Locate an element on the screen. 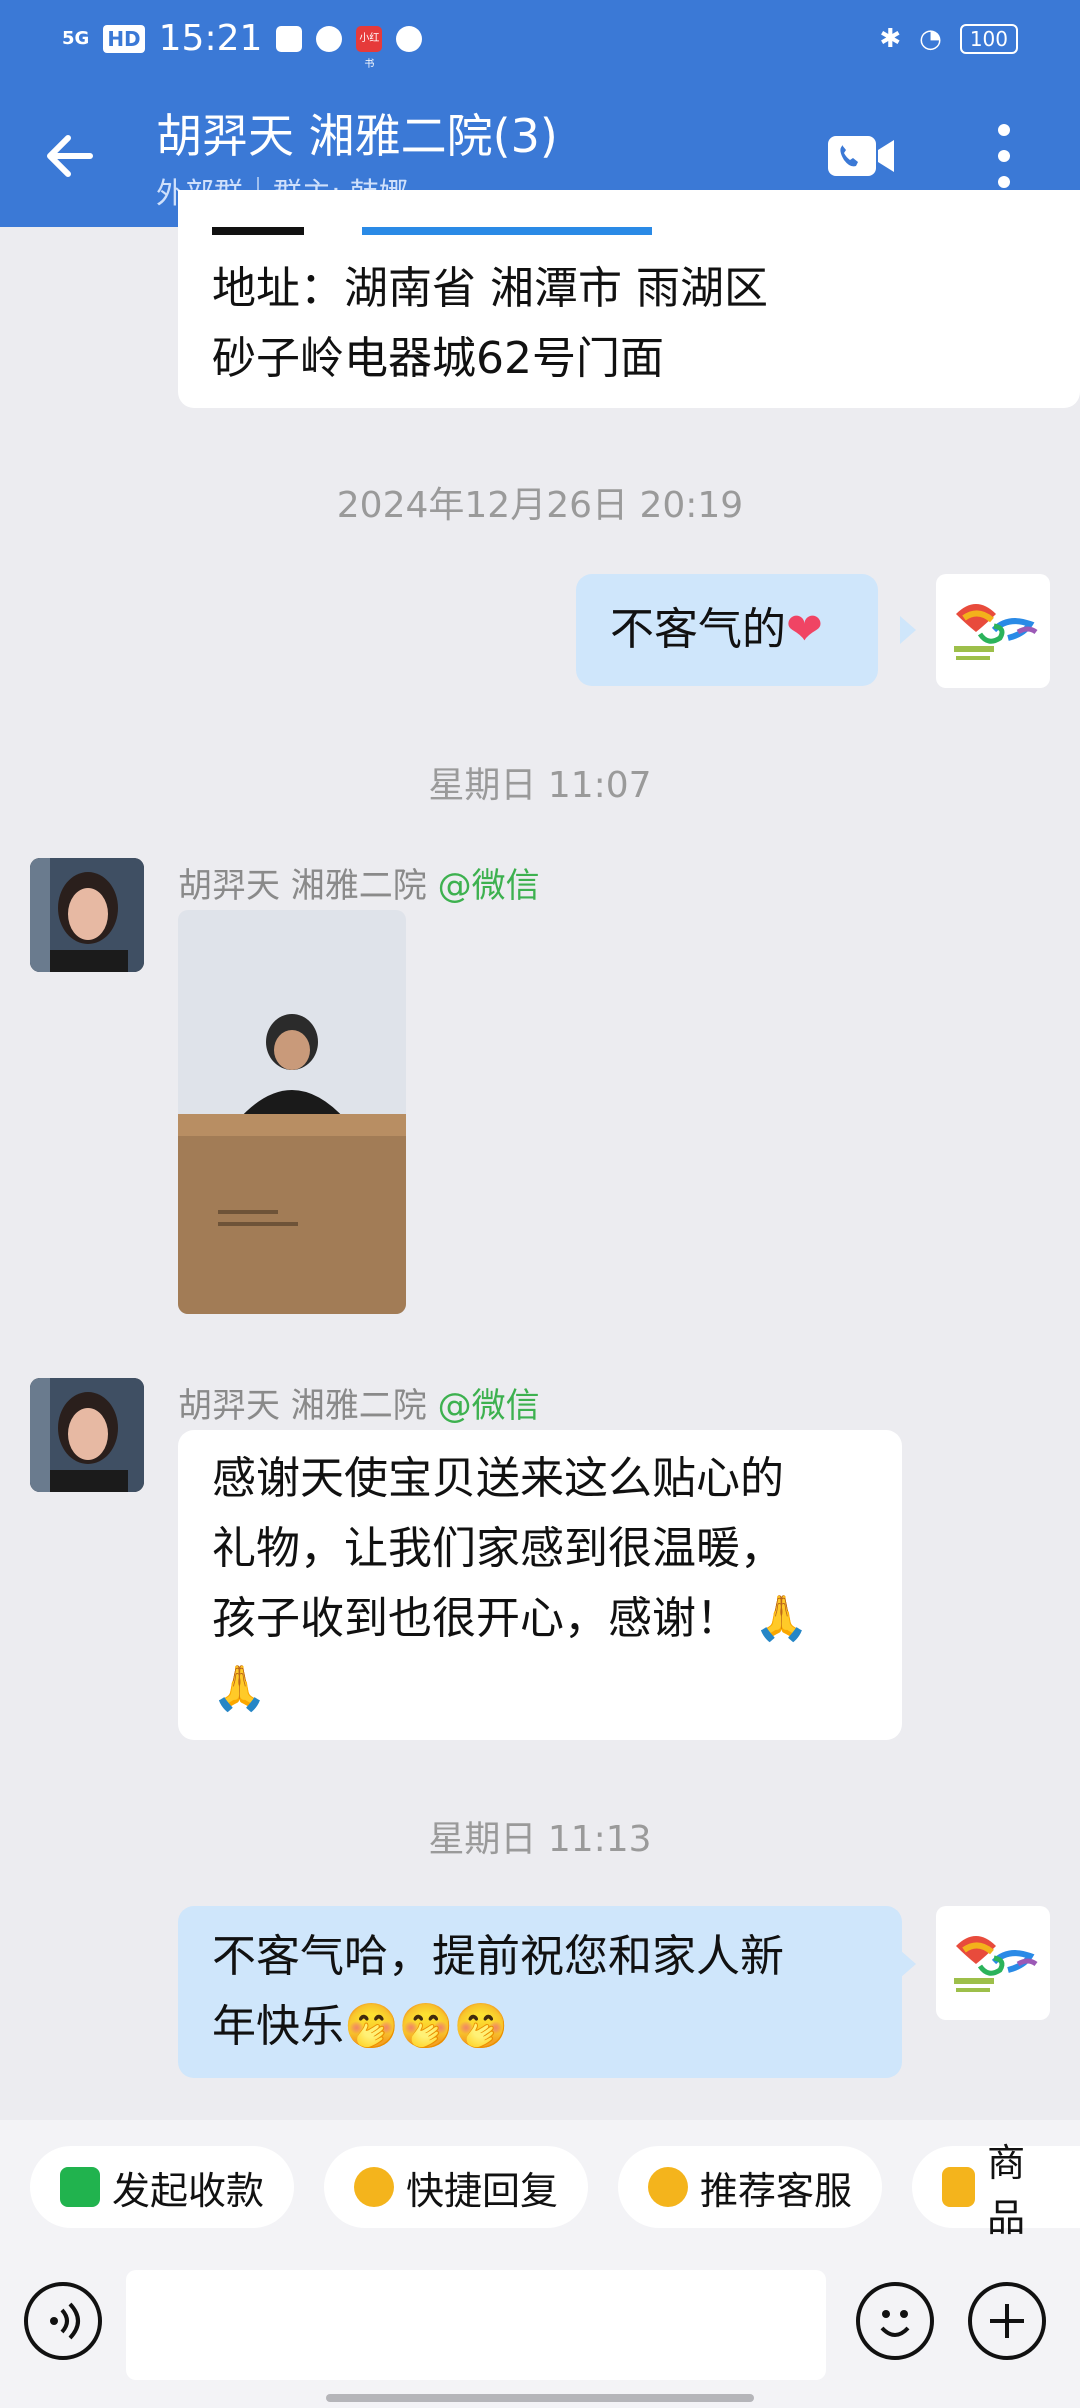 Image resolution: width=1080 pixels, height=2408 pixels. emoji-icon is located at coordinates (895, 2321).